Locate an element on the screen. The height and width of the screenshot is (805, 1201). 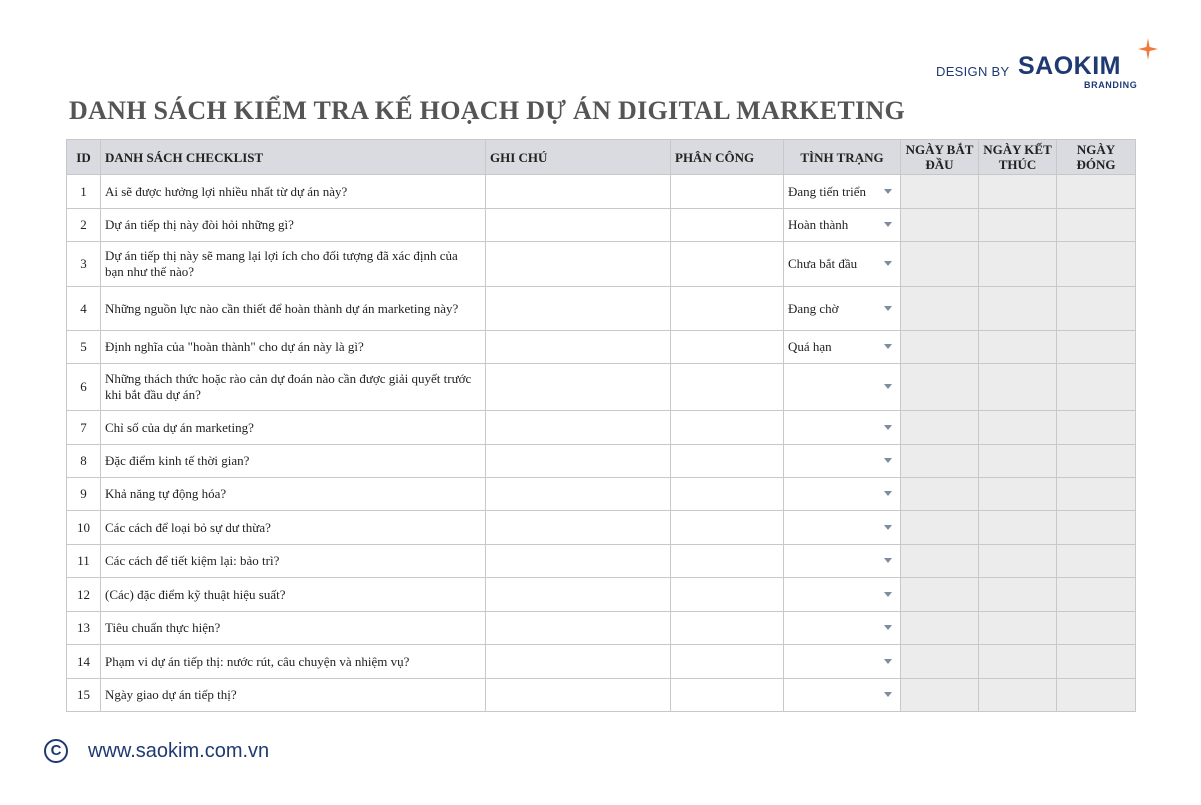
website-link: www.saokim.com.vn is located at coordinates (178, 751).